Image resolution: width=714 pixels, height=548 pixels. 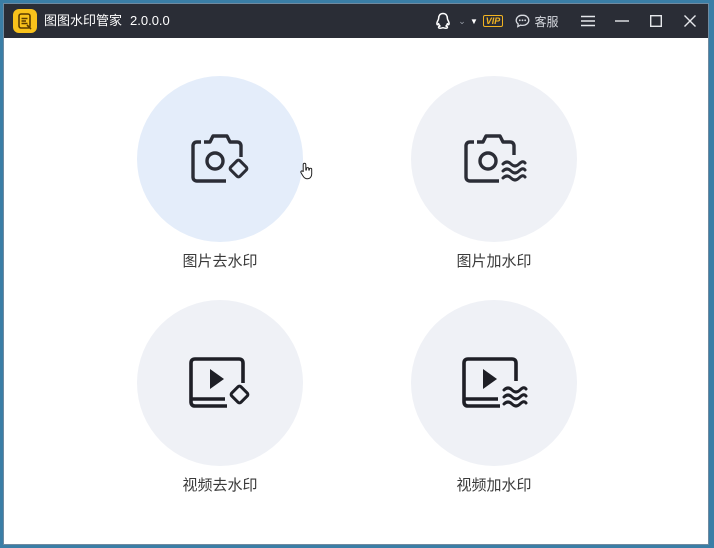 I want to click on minimize-icon, so click(x=622, y=21).